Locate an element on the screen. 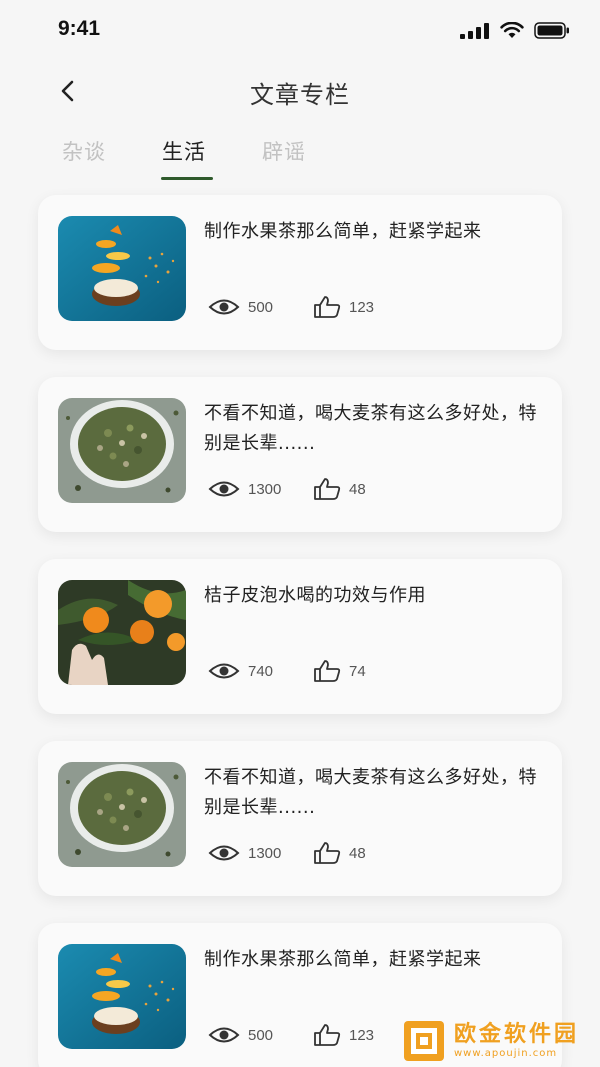 The height and width of the screenshot is (1067, 600). likes-stat: 74 is located at coordinates (339, 671).